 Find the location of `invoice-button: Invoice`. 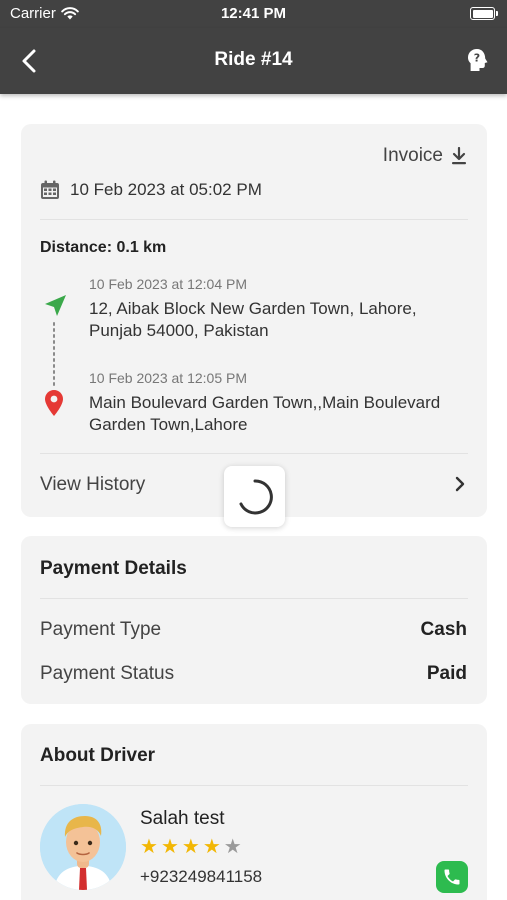

invoice-button: Invoice is located at coordinates (425, 156).